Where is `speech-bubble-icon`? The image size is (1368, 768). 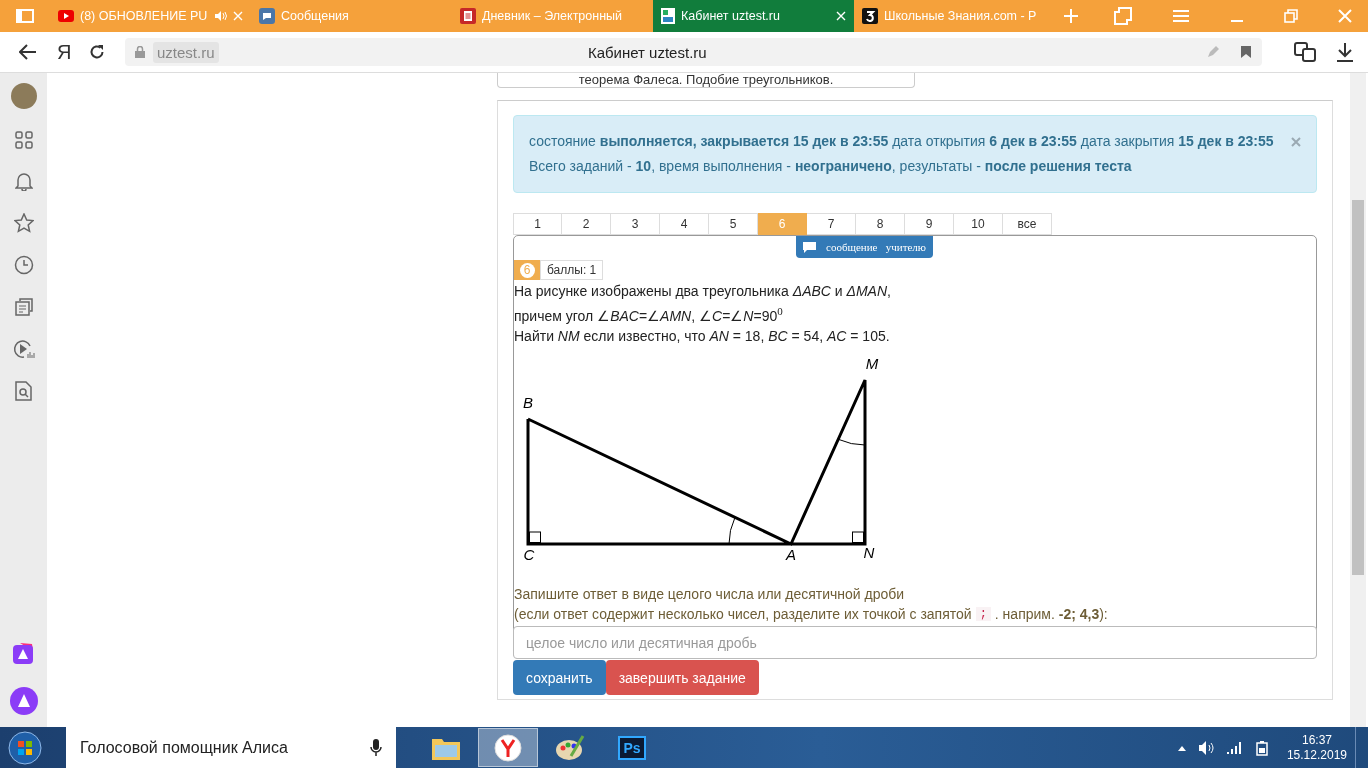 speech-bubble-icon is located at coordinates (809, 247).